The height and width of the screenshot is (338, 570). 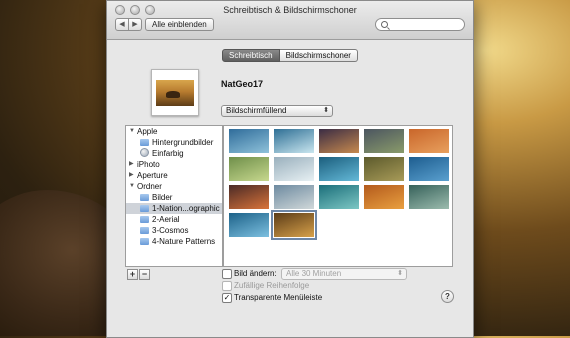 What do you see at coordinates (183, 142) in the screenshot?
I see `sidebar-item-label: Hintergrundbilder` at bounding box center [183, 142].